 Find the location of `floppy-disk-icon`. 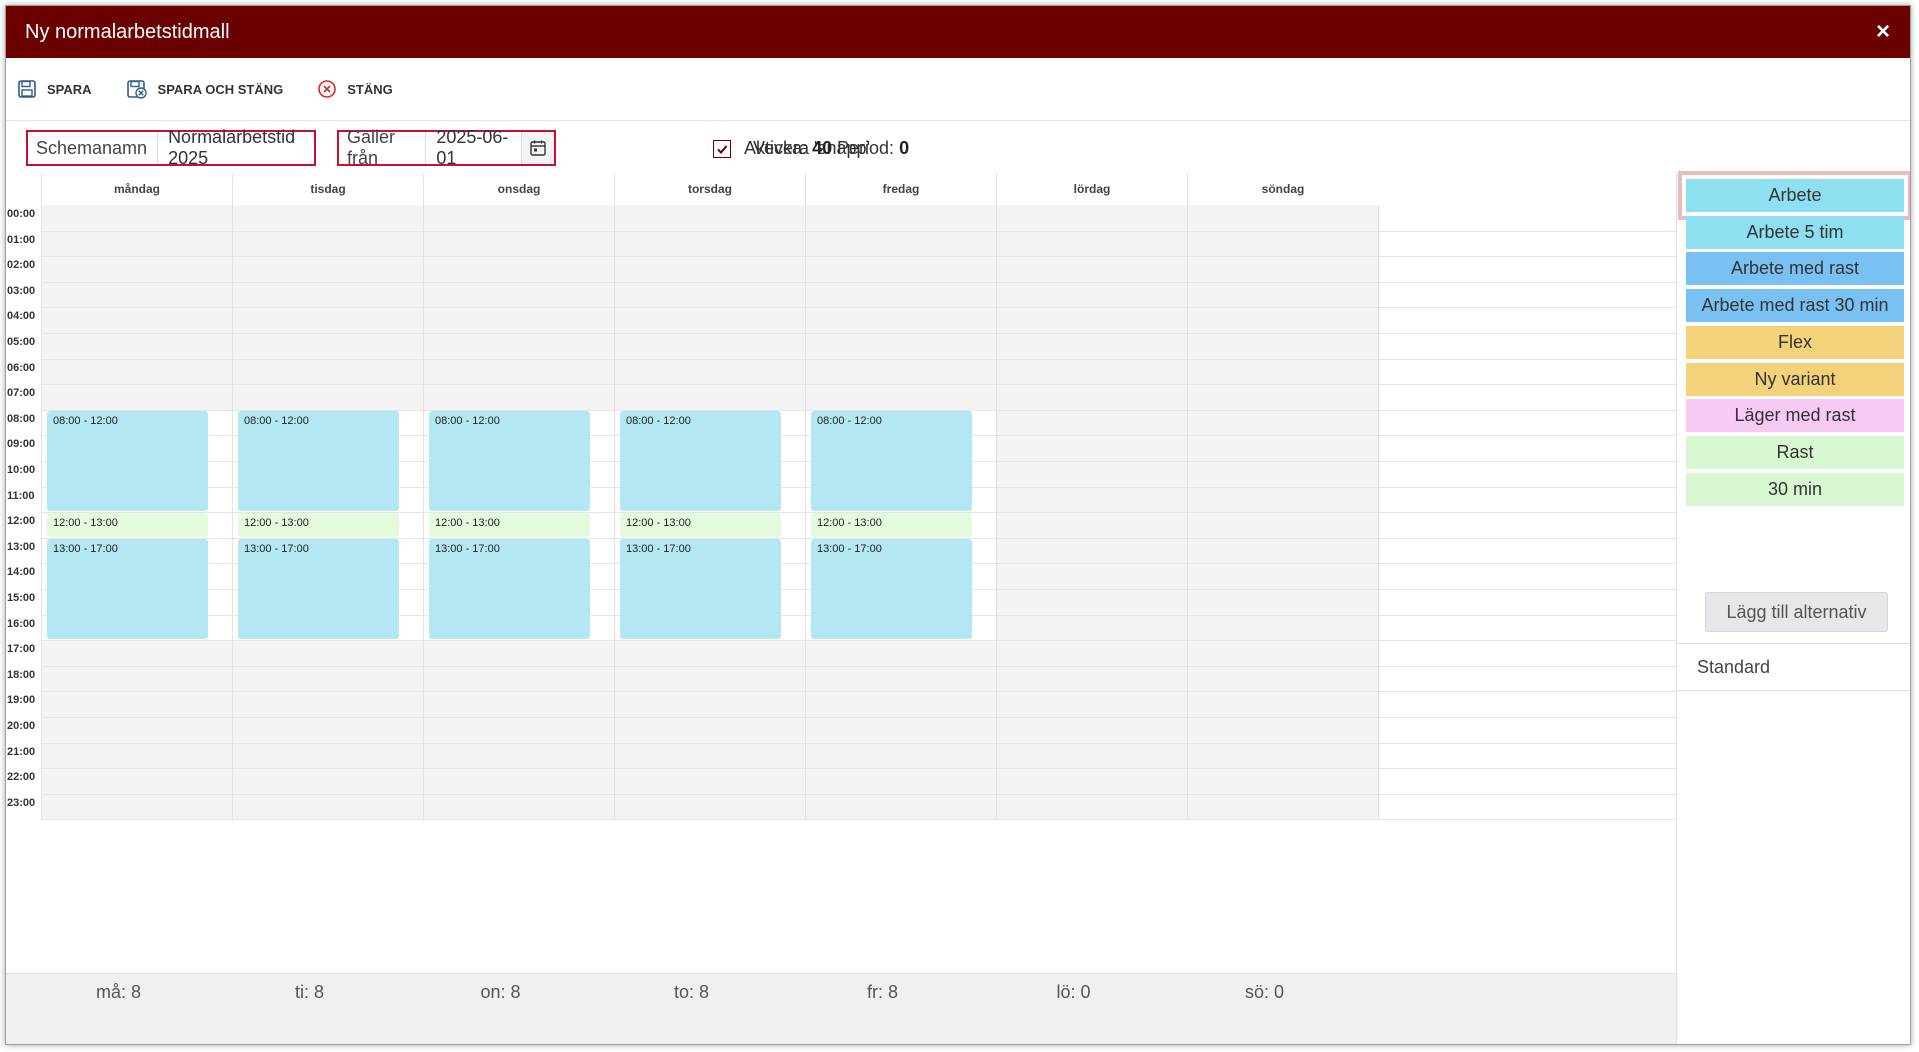

floppy-disk-icon is located at coordinates (27, 89).